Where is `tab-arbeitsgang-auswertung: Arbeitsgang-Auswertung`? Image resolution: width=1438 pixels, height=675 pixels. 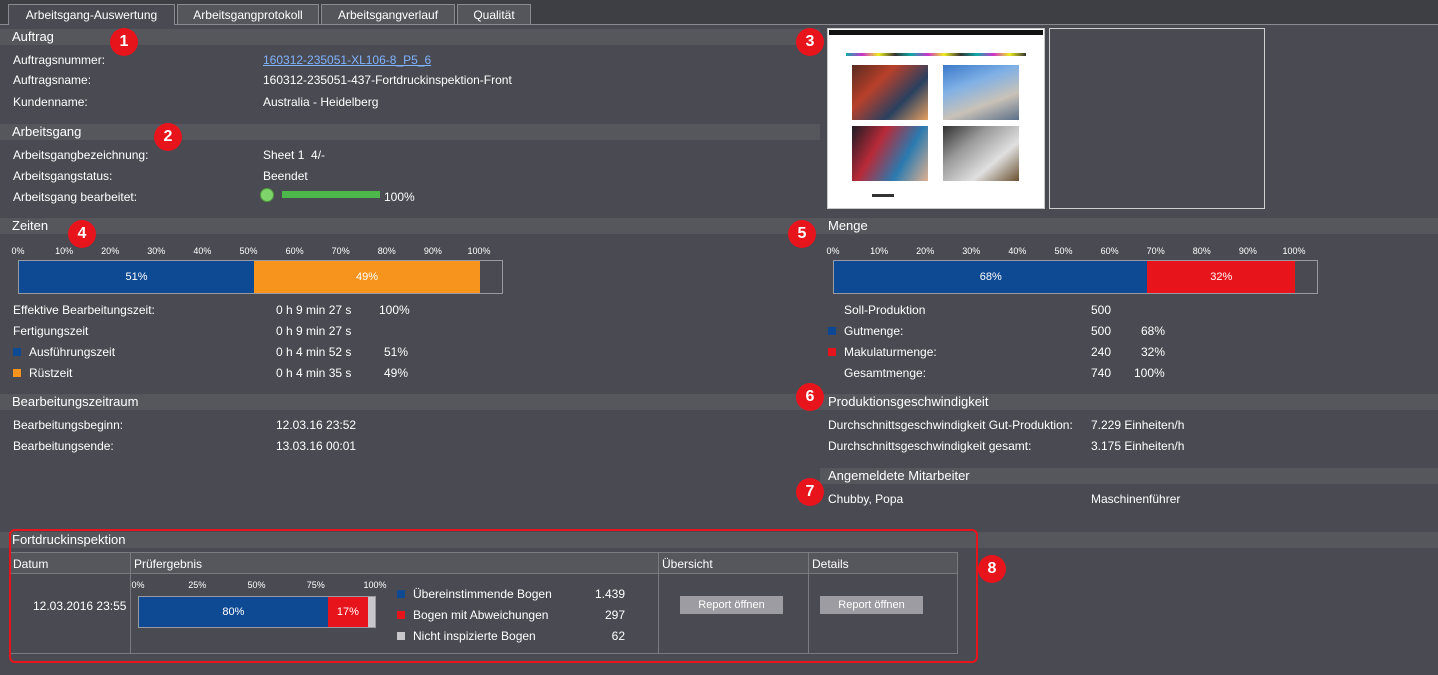
tab-arbeitsgang-auswertung: Arbeitsgang-Auswertung is located at coordinates (91, 14).